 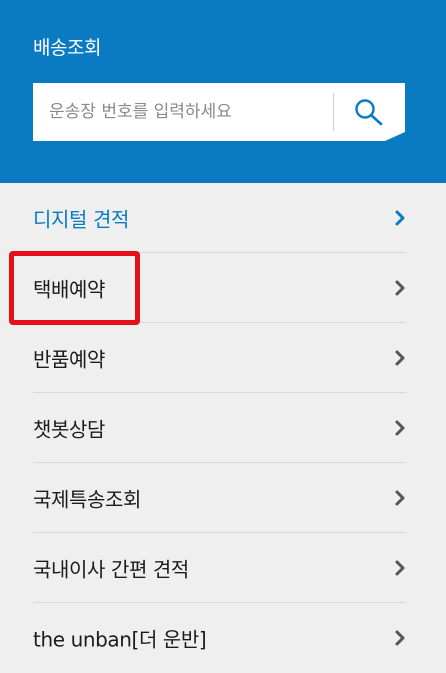 I want to click on menu-item-label: 국내이사 간편 견적, so click(x=111, y=569).